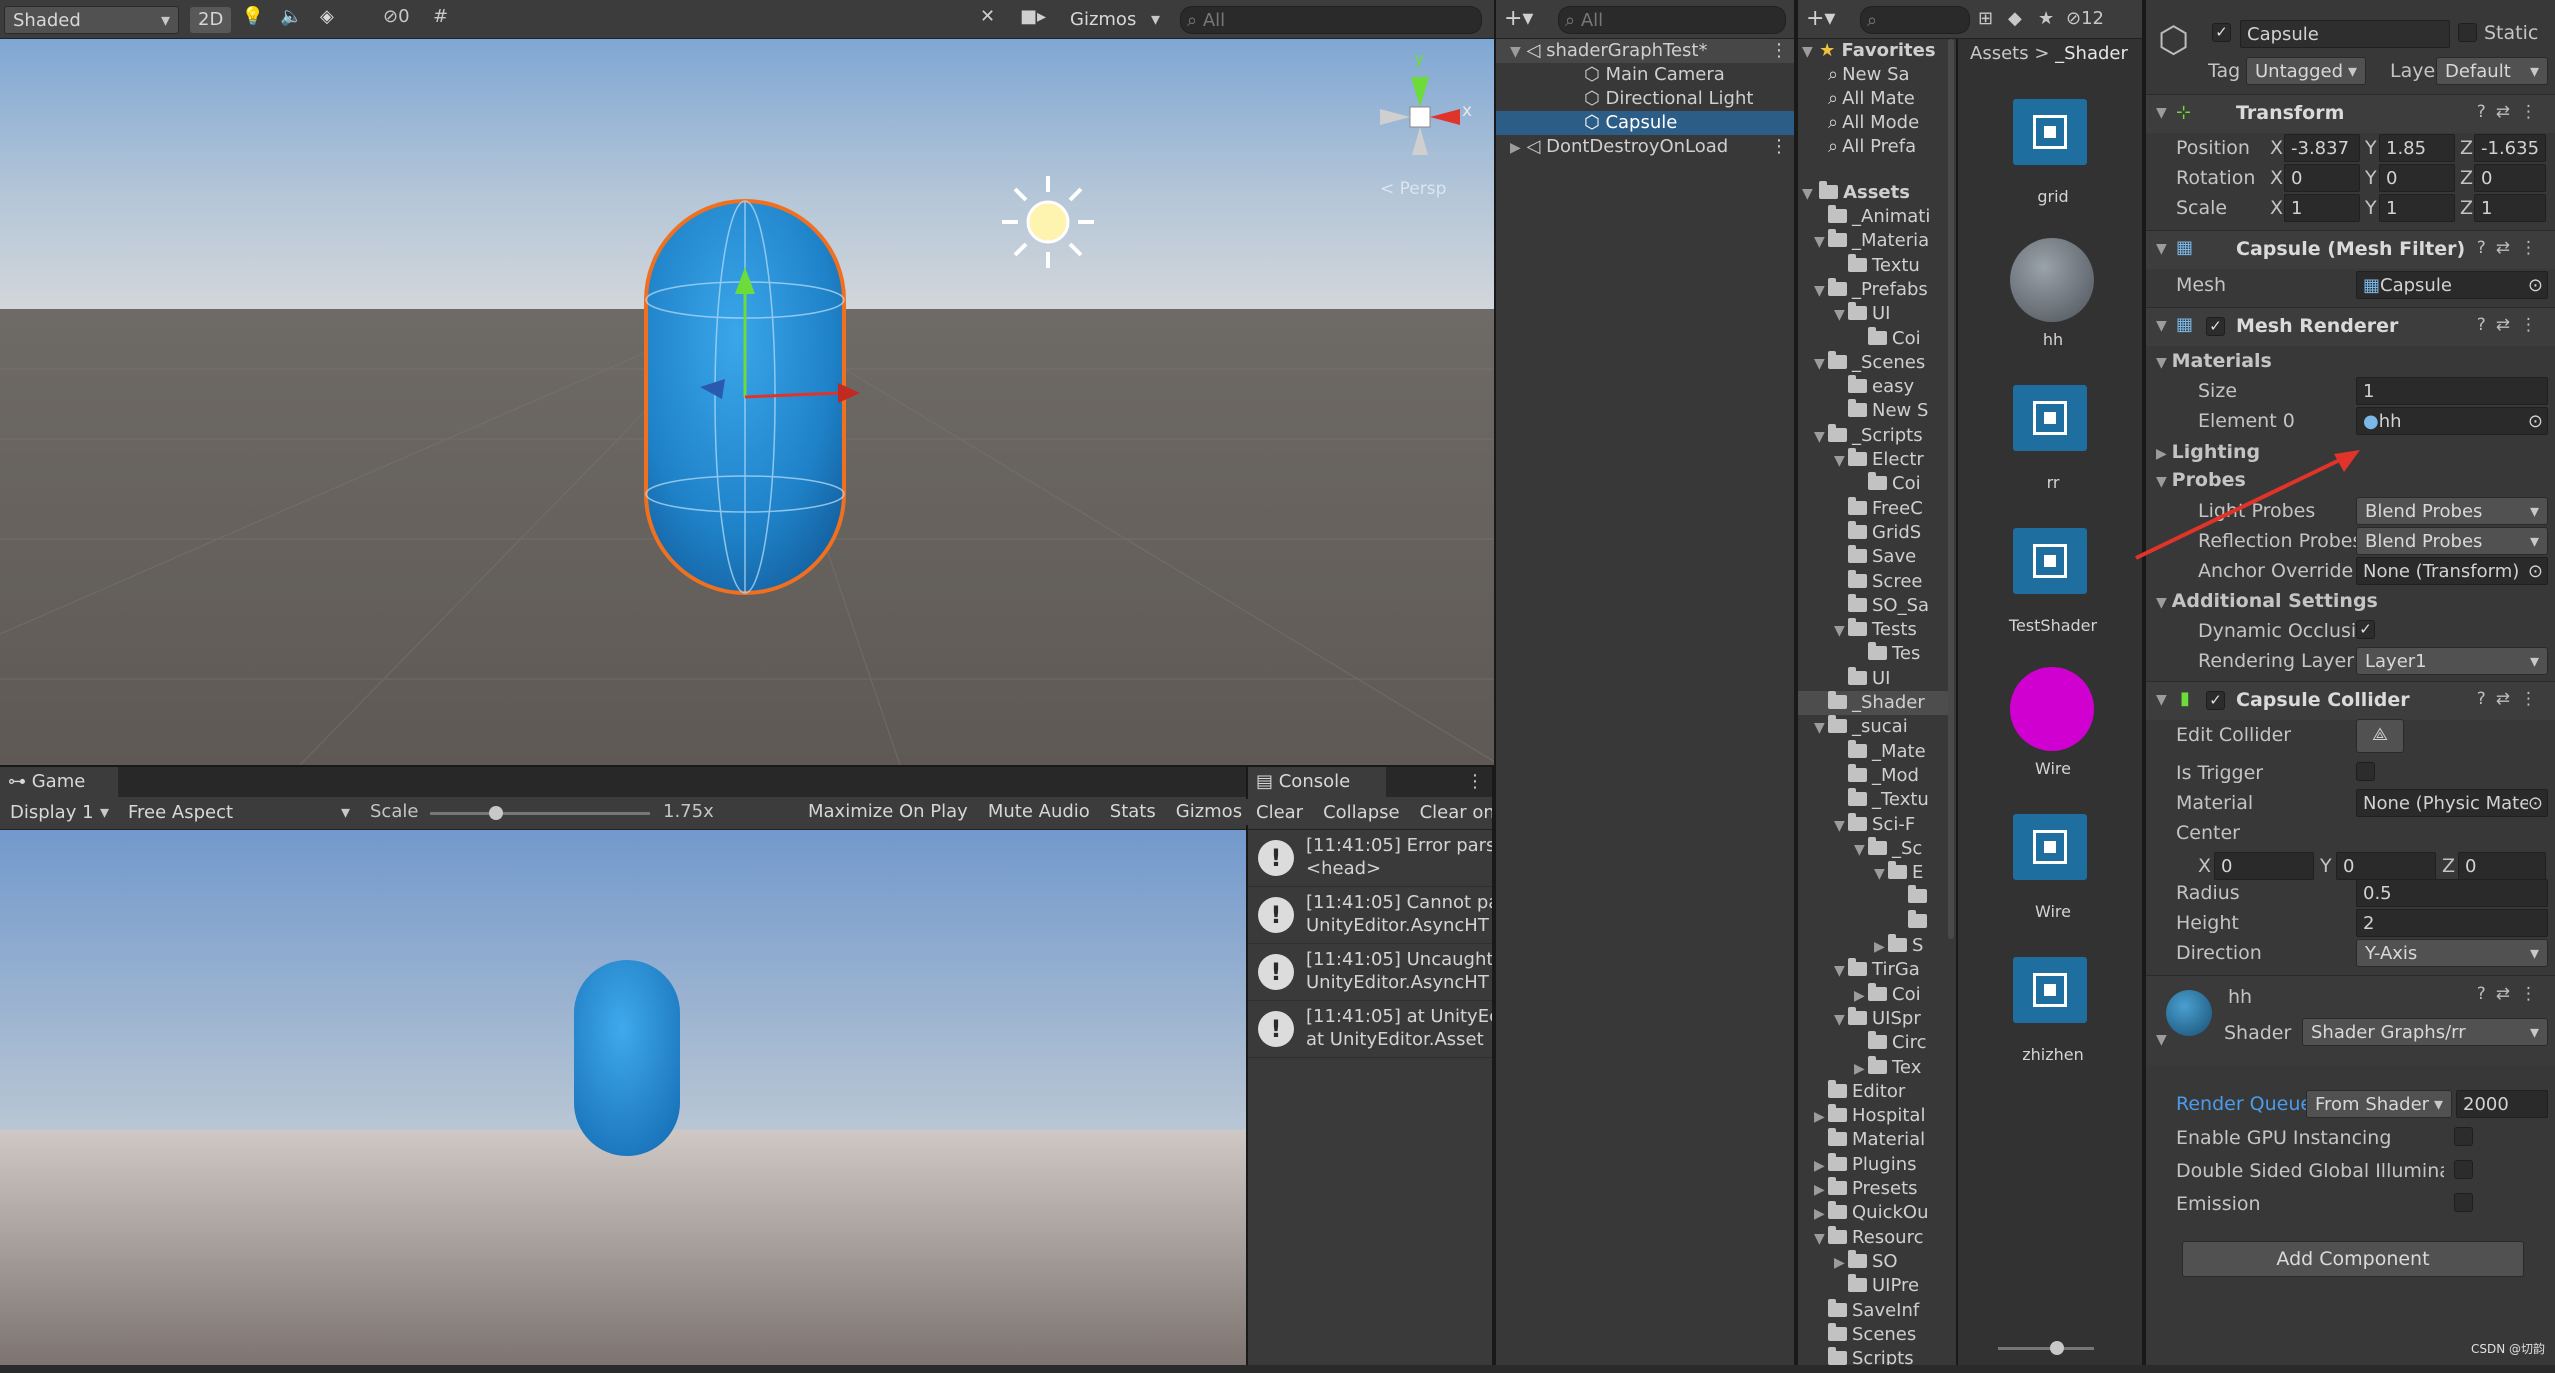 The image size is (2555, 1373). I want to click on maximize-on-play-button: Maximize On Play, so click(888, 812).